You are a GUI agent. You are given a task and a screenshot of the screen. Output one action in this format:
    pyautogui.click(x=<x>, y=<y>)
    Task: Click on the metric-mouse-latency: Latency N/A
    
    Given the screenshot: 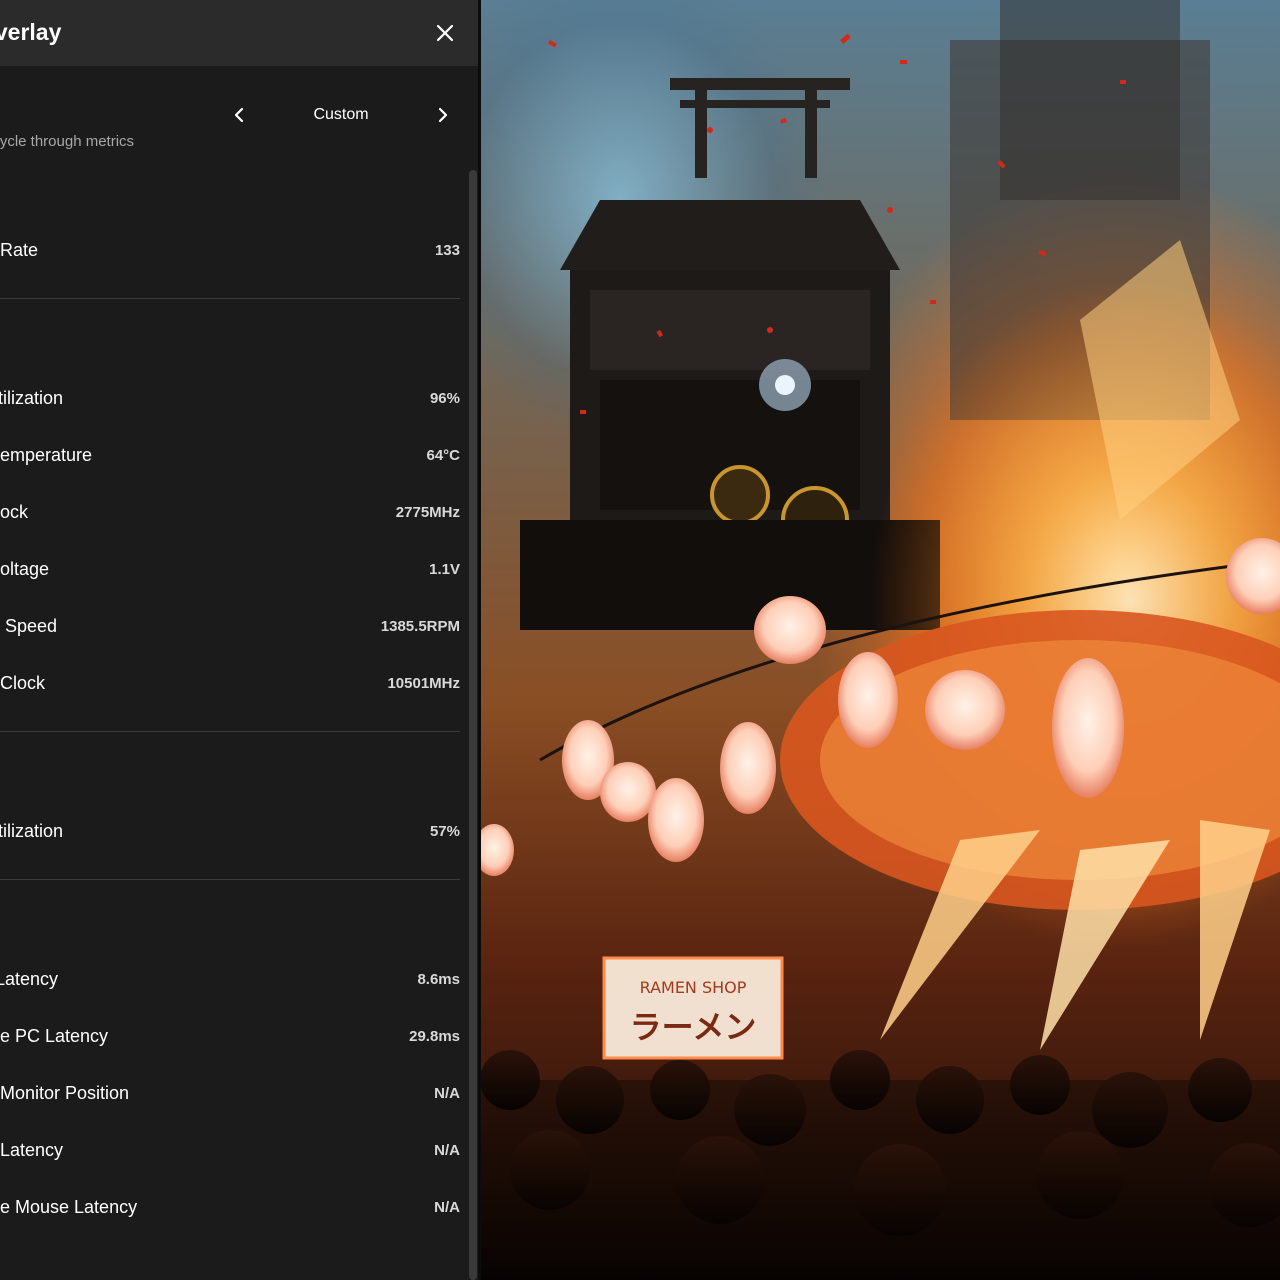 What is the action you would take?
    pyautogui.click(x=230, y=1155)
    